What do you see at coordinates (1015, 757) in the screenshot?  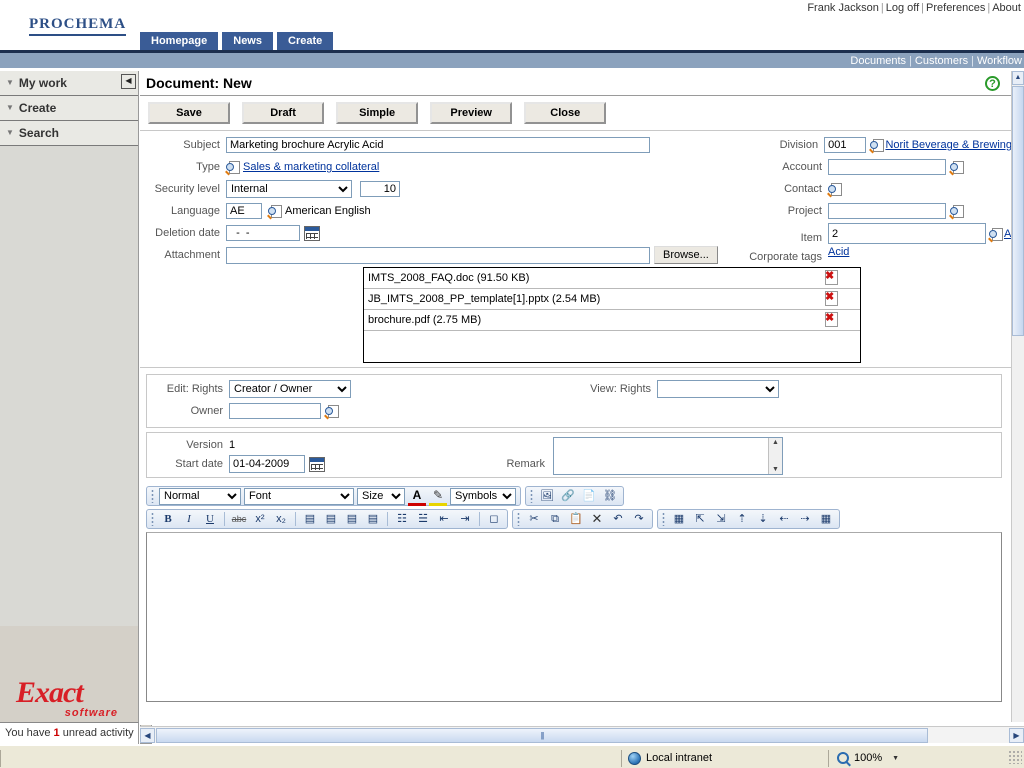 I see `resize-grip-icon` at bounding box center [1015, 757].